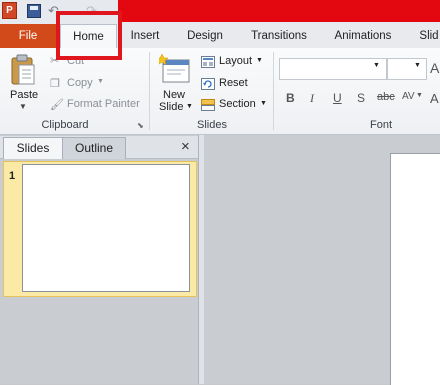 This screenshot has height=385, width=440. I want to click on layout-dropdown-icon: ▼, so click(259, 60).